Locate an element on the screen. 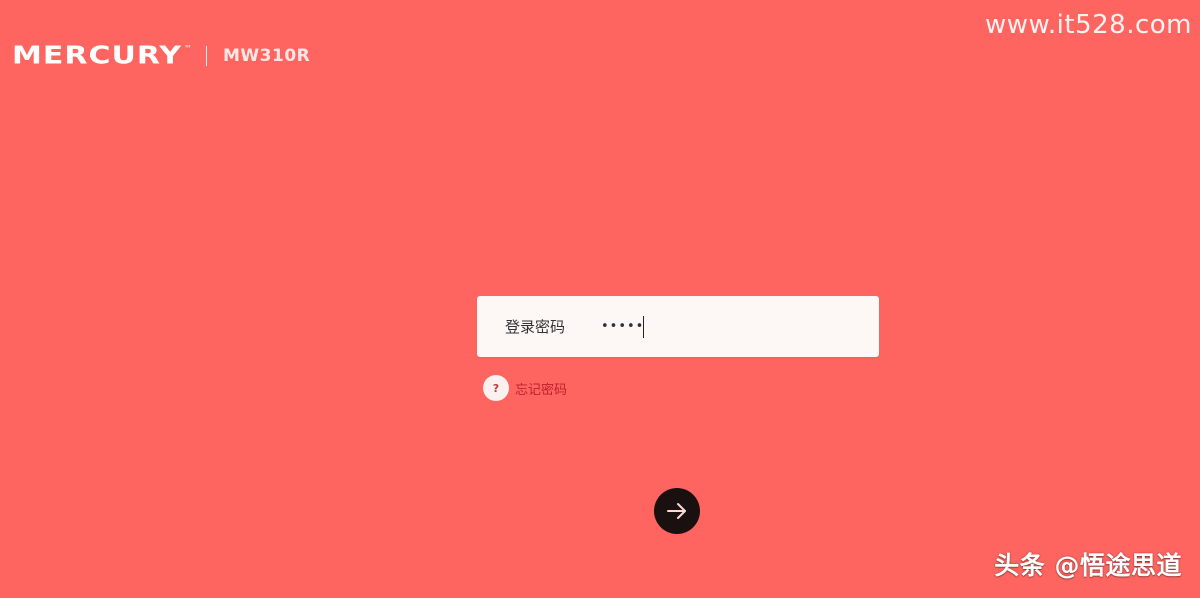  password-value: ••••• is located at coordinates (623, 326).